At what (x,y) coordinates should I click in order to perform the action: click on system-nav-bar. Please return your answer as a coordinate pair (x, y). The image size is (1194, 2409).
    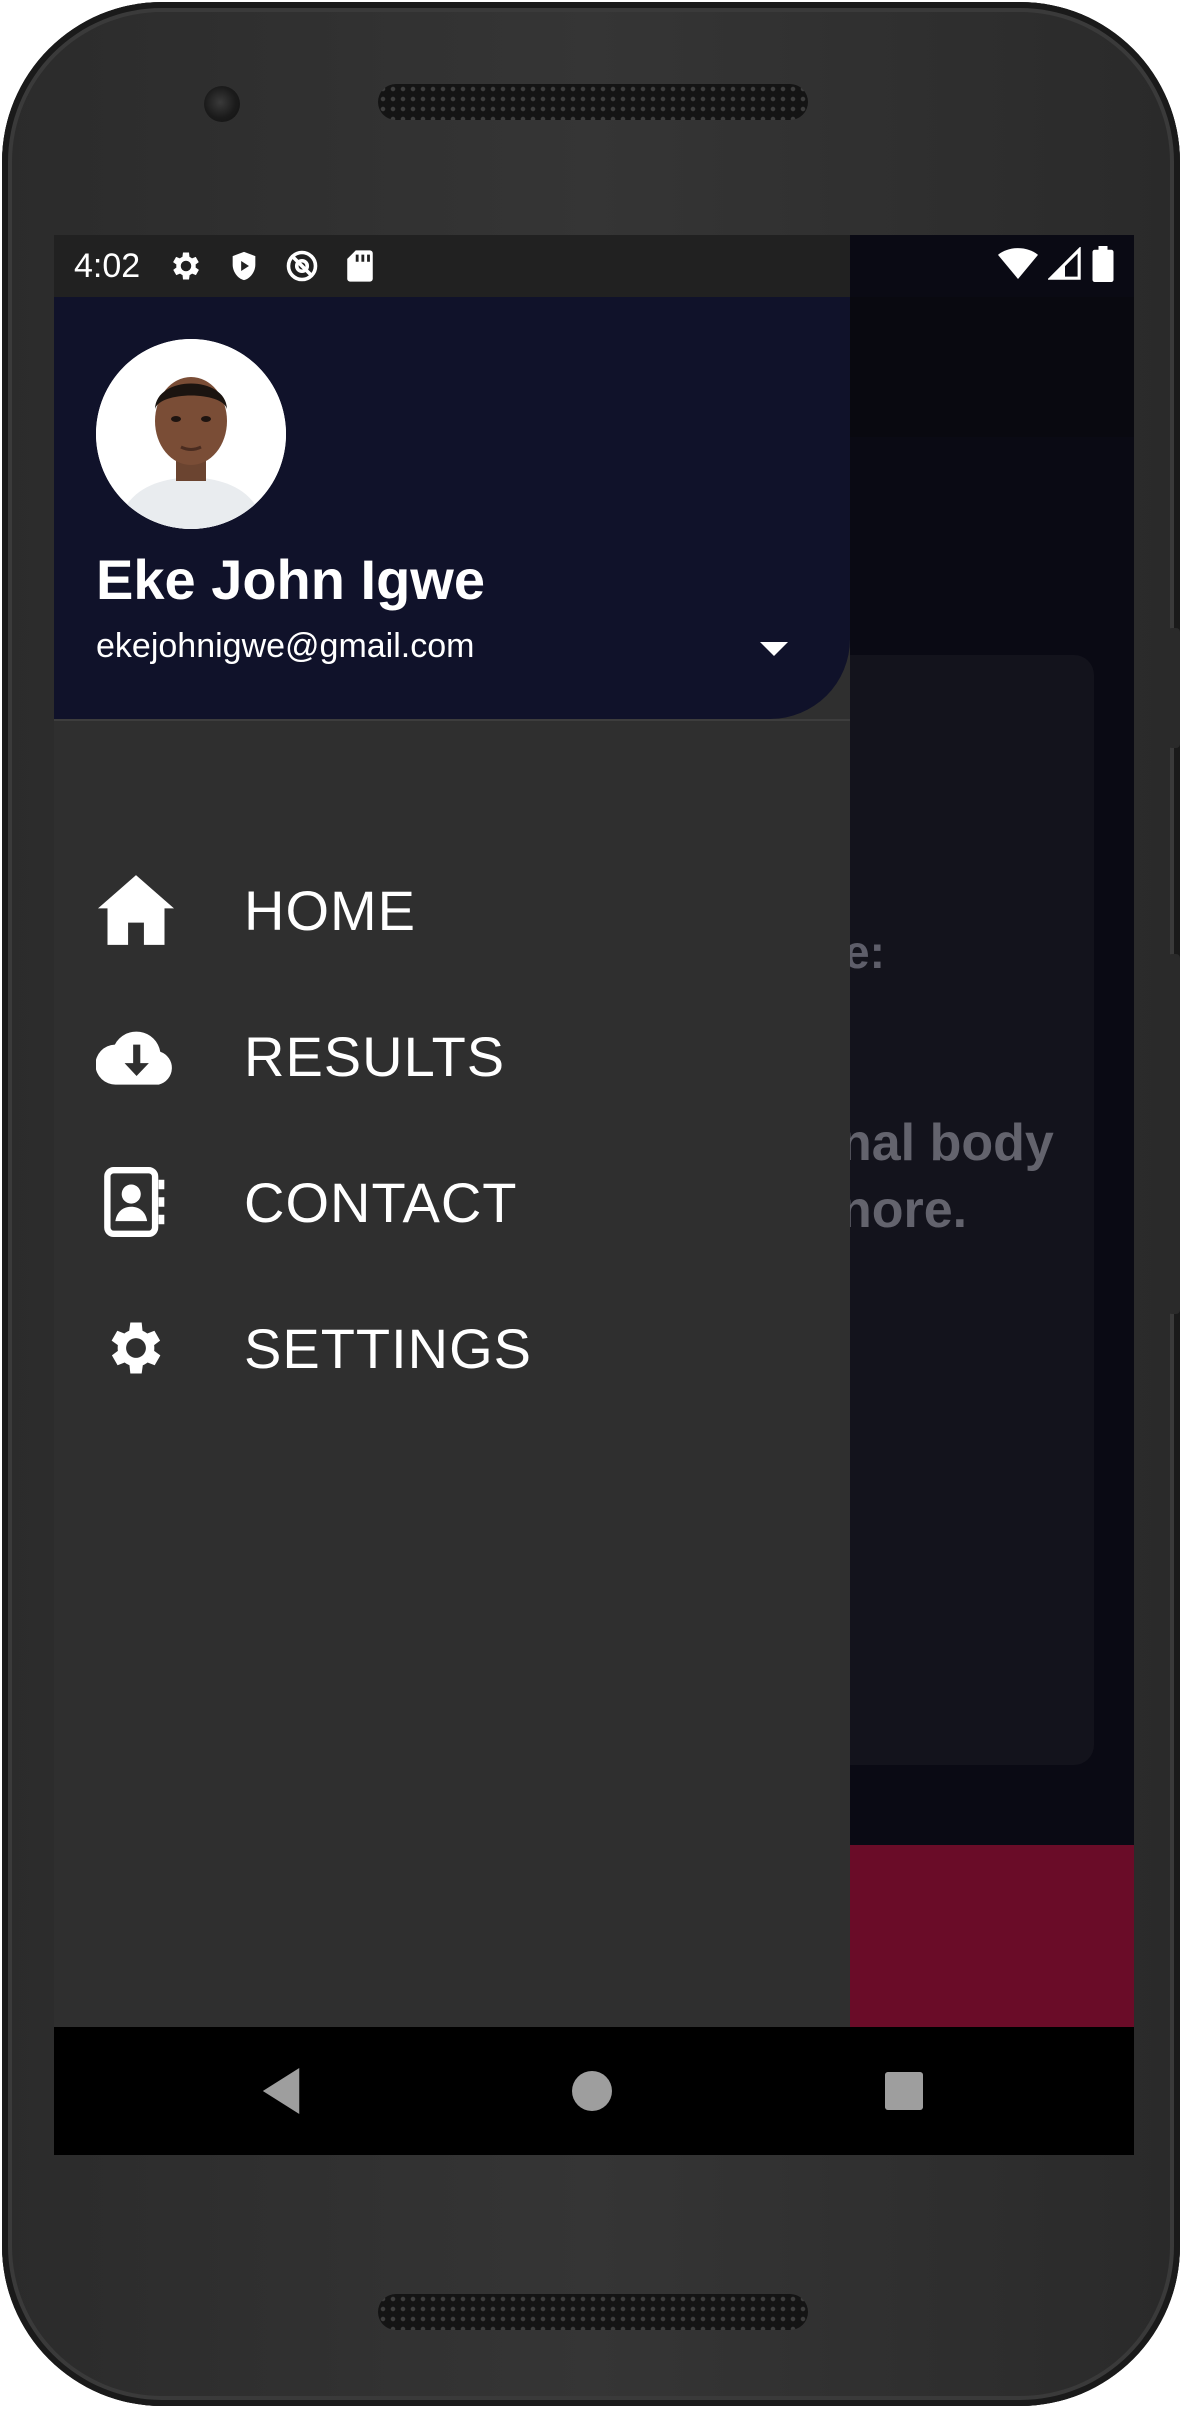
    Looking at the image, I should click on (594, 2091).